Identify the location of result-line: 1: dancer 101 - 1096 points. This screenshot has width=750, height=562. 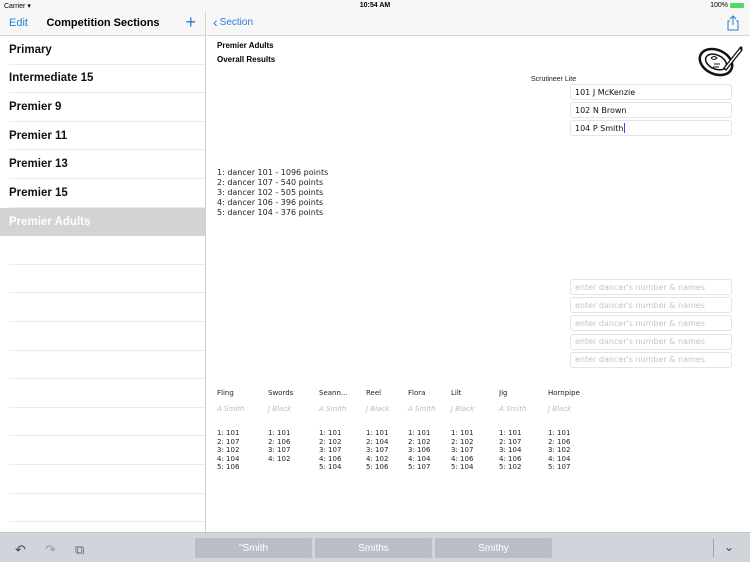
(273, 172).